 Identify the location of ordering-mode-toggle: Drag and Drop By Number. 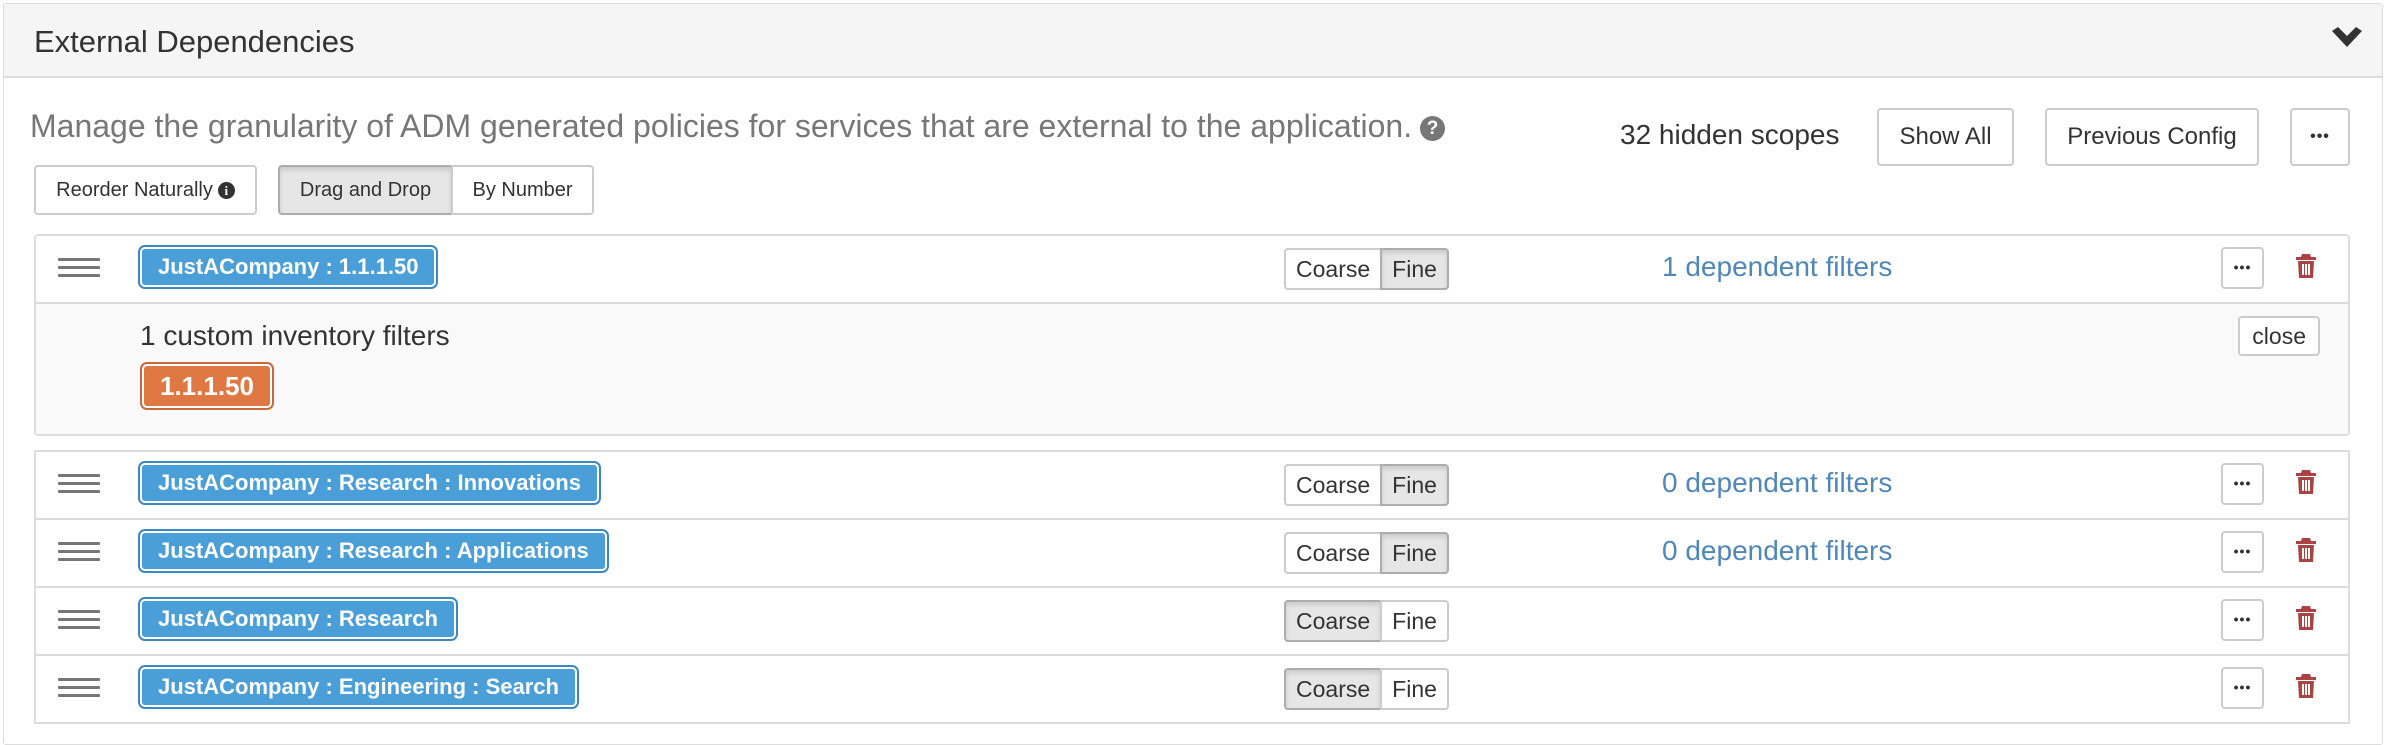
(436, 190).